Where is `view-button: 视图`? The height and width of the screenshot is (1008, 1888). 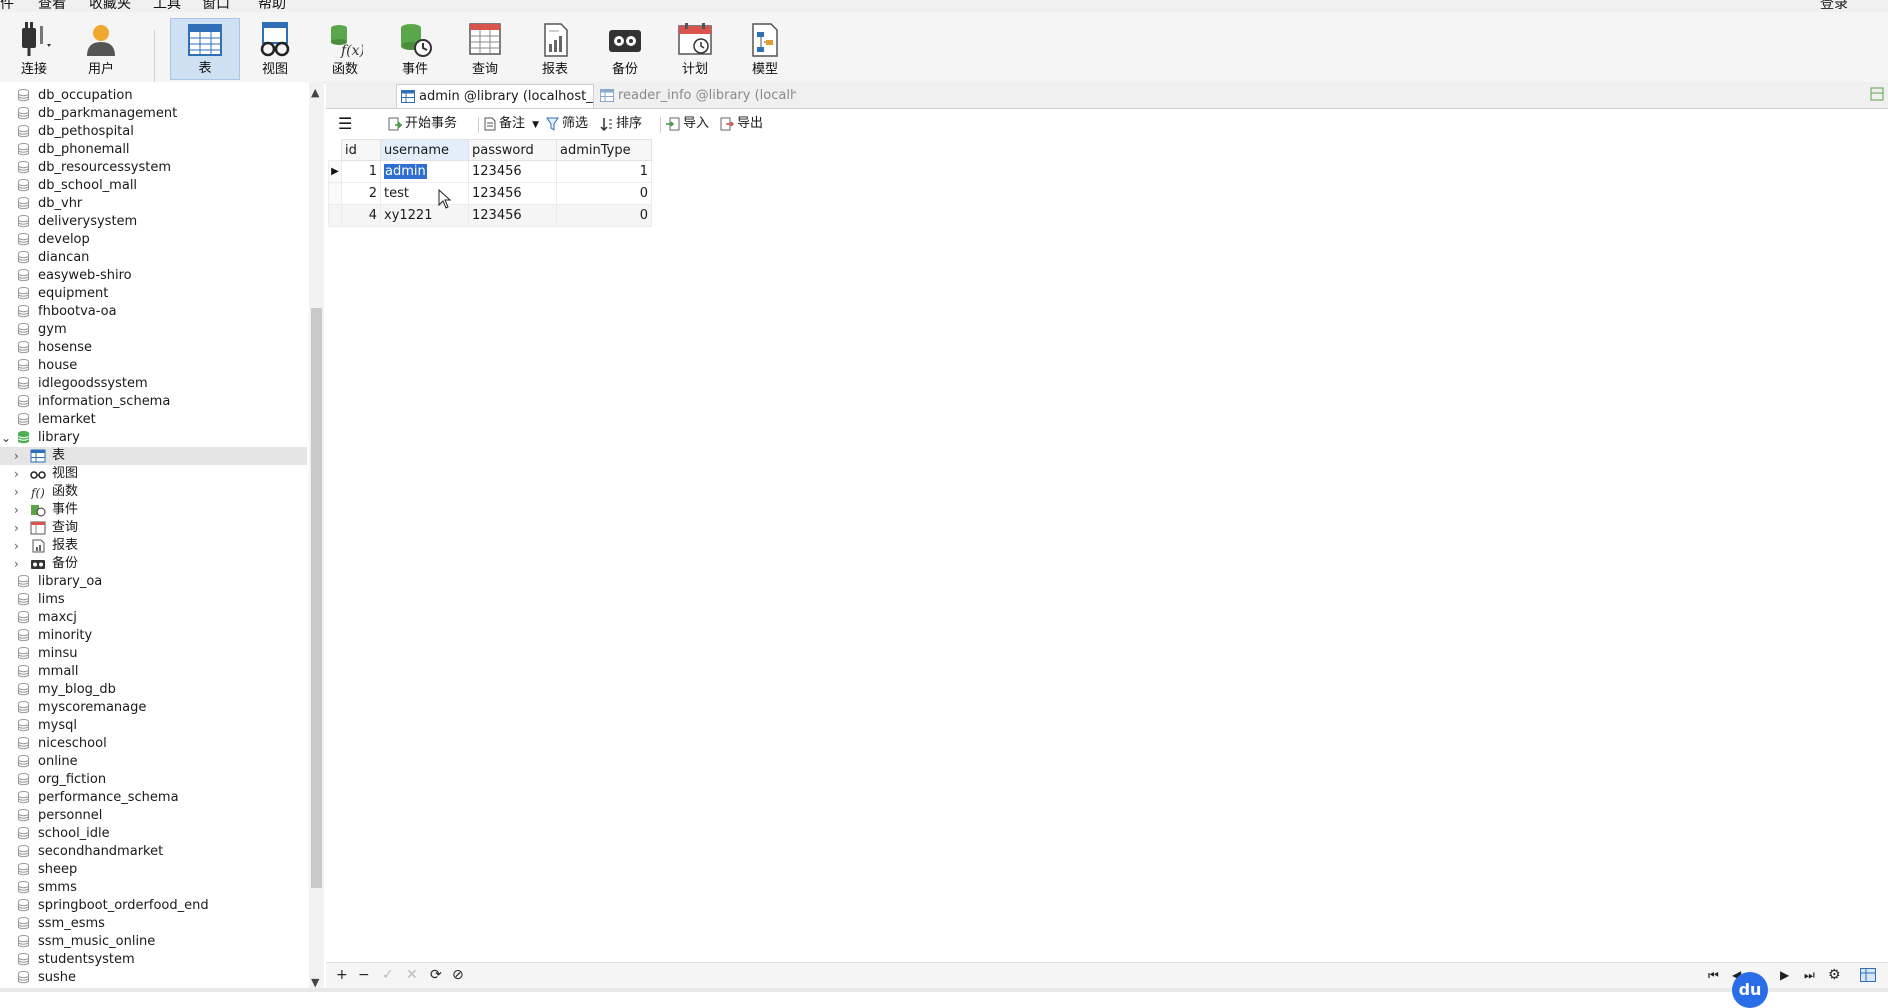 view-button: 视图 is located at coordinates (275, 49).